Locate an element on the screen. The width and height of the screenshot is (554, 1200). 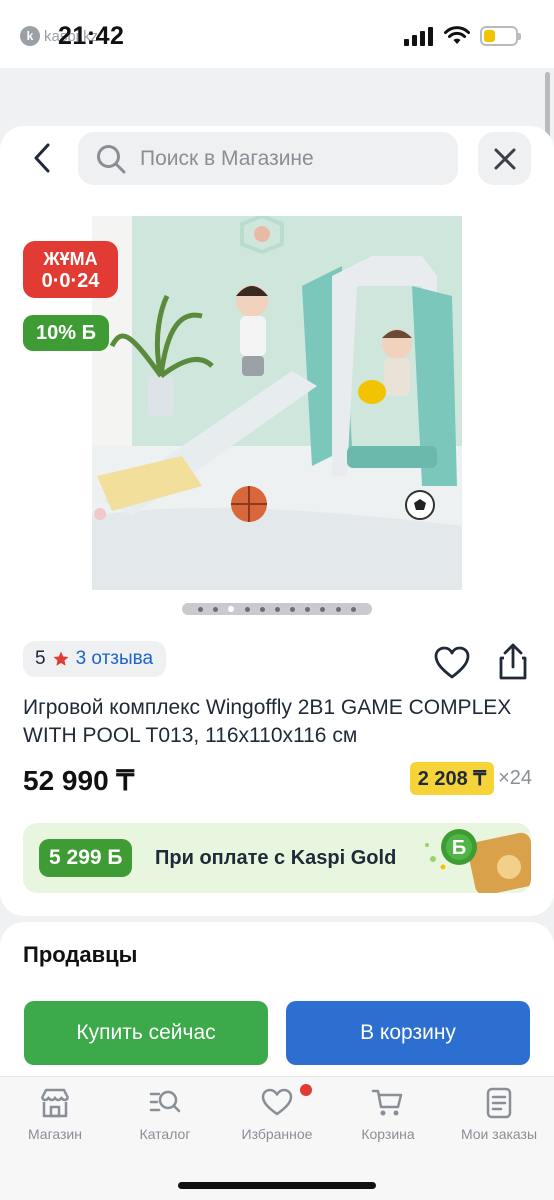
share-button is located at coordinates (513, 662).